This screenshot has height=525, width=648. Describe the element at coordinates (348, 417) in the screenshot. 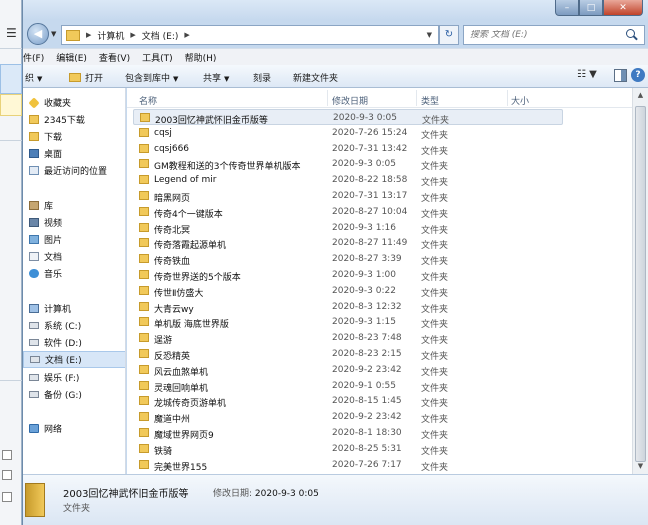

I see `file-row: 魔道中州 2020-9-2 23:42 文件夹` at that location.